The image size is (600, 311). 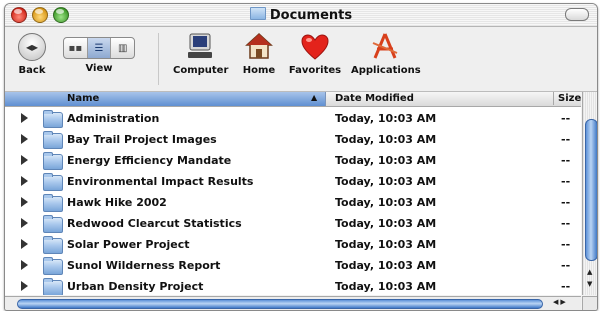 I want to click on scroll-left-right-arrows-icon: ◀▶, so click(x=560, y=302).